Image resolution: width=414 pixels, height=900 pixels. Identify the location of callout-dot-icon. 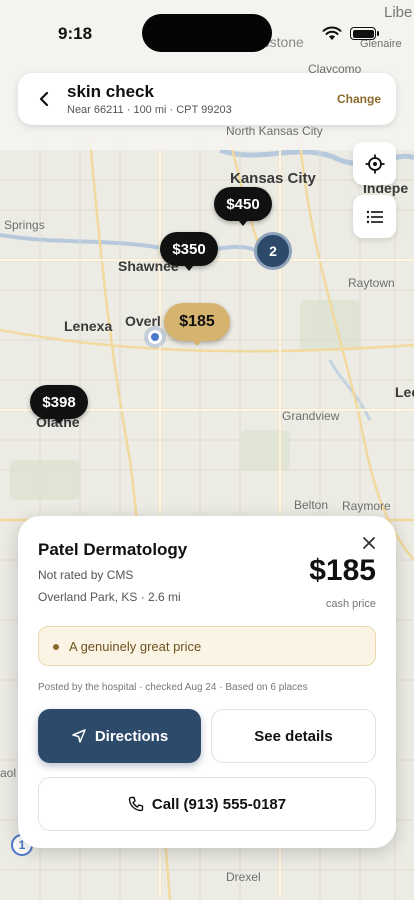
(56, 647).